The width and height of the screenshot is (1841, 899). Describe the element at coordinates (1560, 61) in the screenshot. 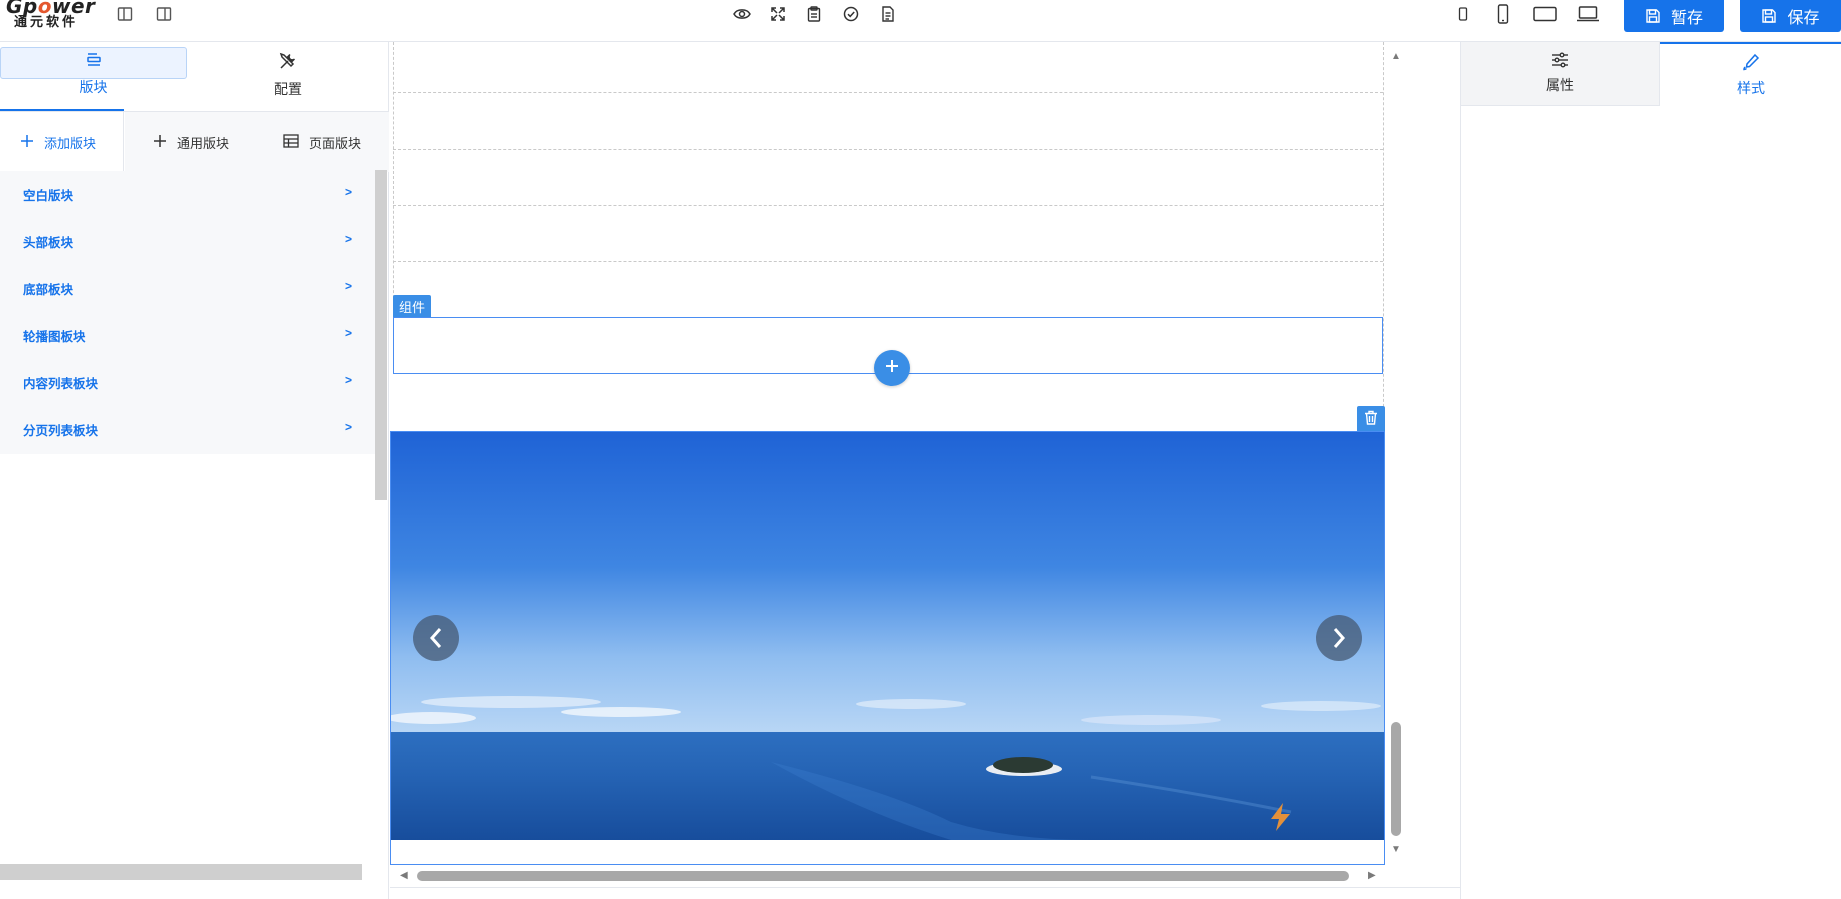

I see `sliders-icon` at that location.